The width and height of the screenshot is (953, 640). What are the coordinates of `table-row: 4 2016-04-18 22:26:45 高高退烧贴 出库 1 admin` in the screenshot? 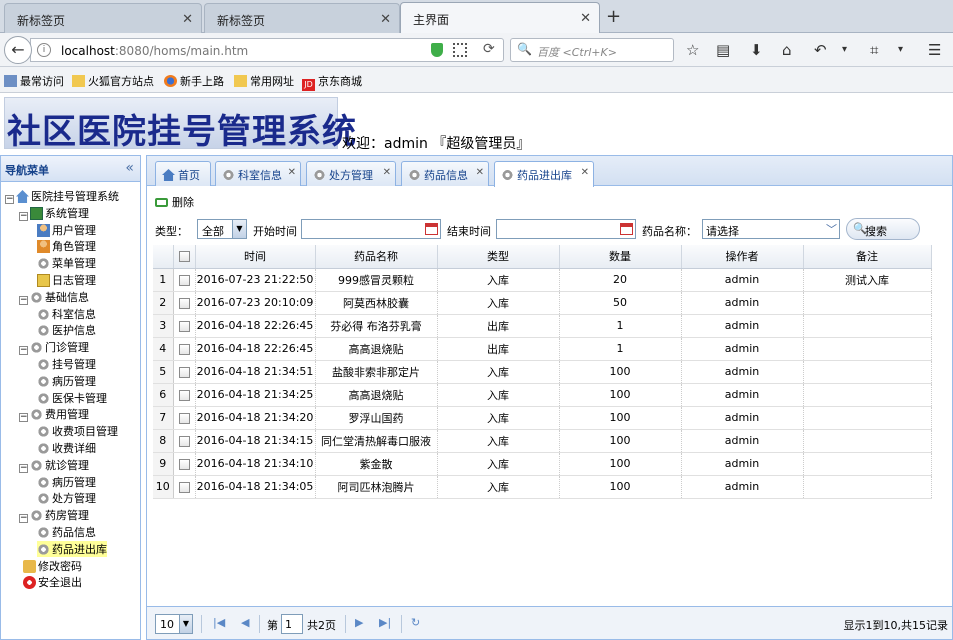 It's located at (542, 349).